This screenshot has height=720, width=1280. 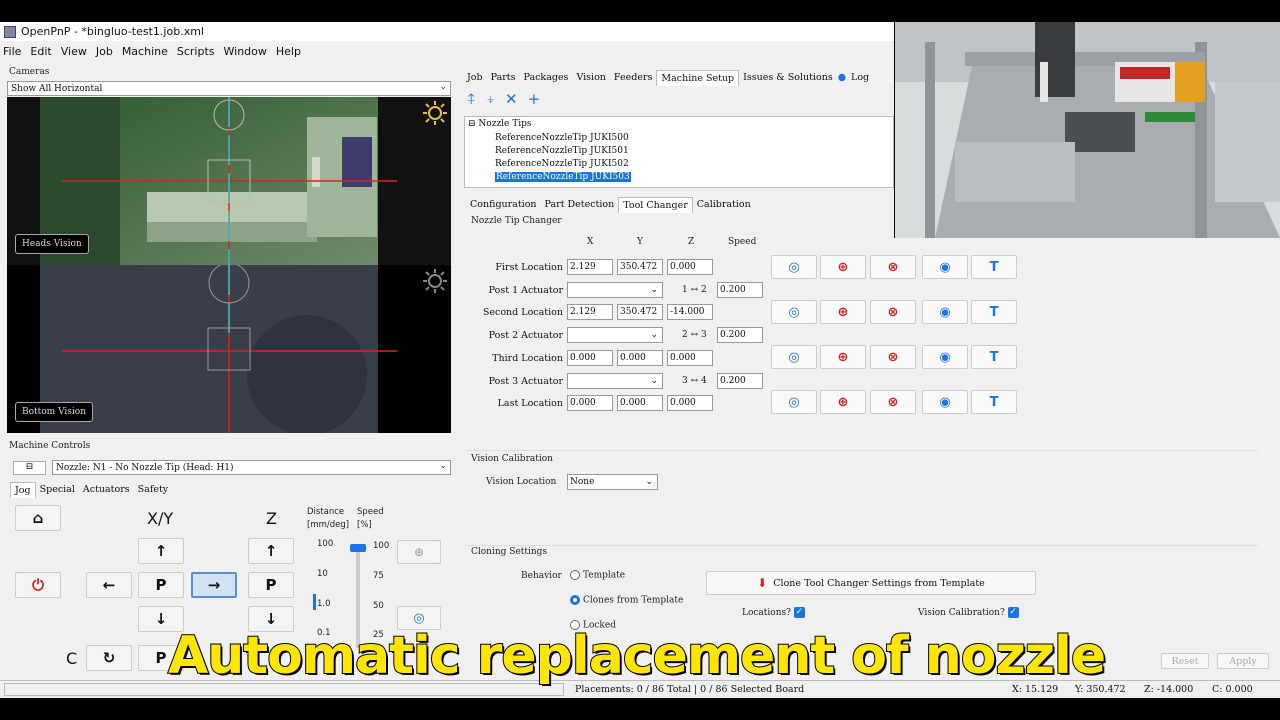 I want to click on distance-slider-thumb, so click(x=314, y=602).